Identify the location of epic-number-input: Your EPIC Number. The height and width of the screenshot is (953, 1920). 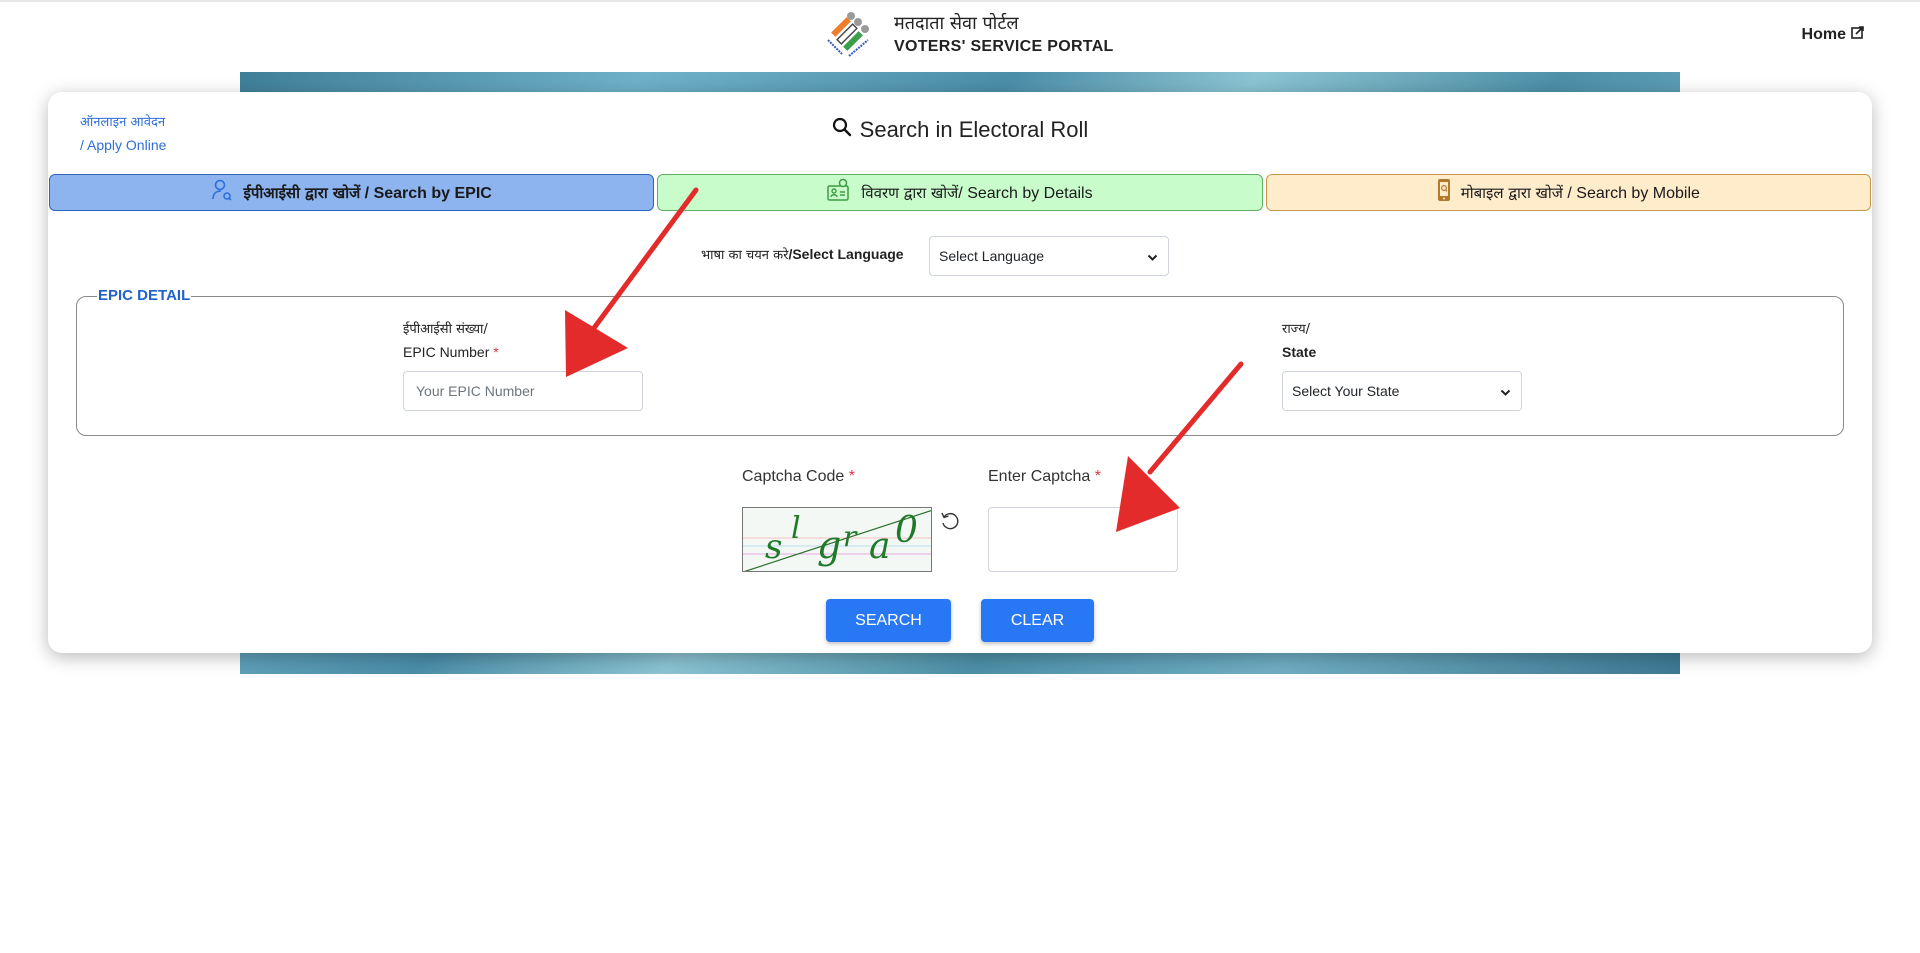
(523, 391).